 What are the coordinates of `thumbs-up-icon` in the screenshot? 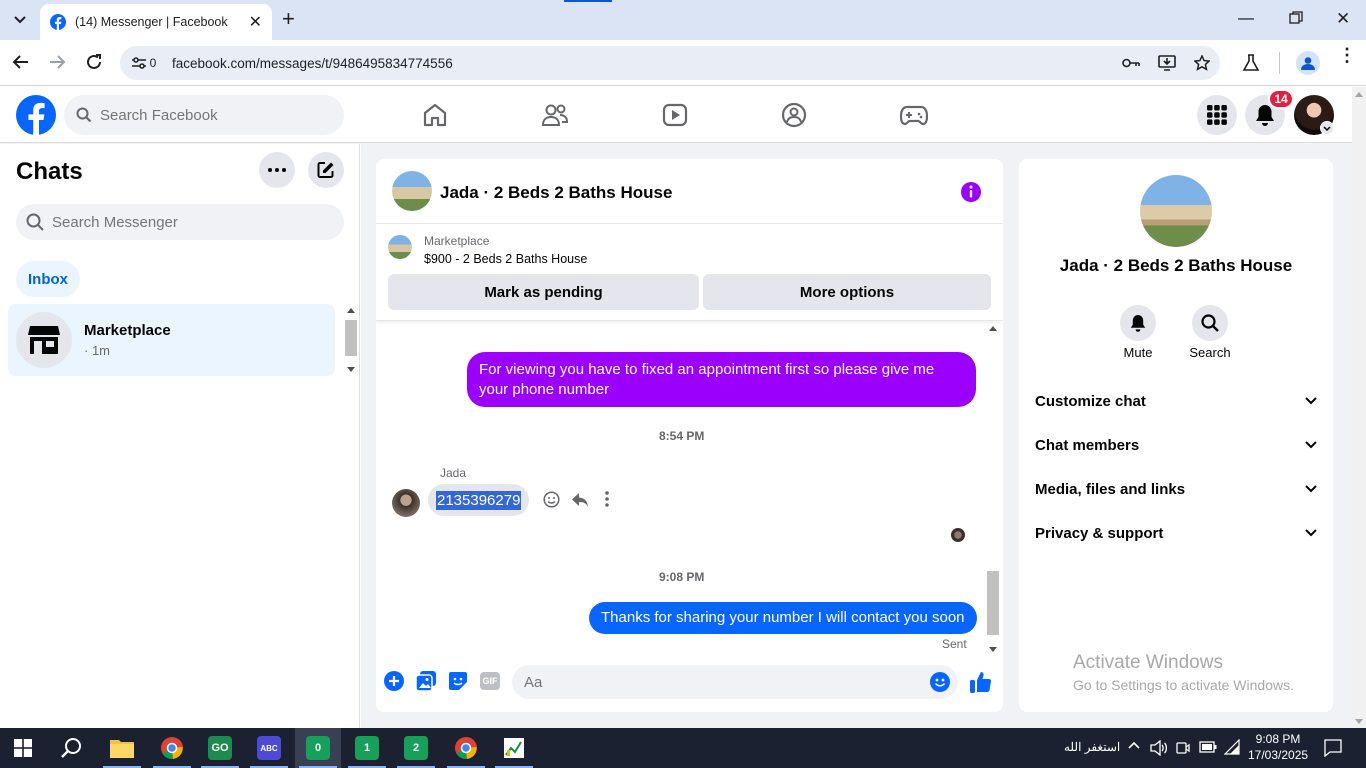 It's located at (981, 682).